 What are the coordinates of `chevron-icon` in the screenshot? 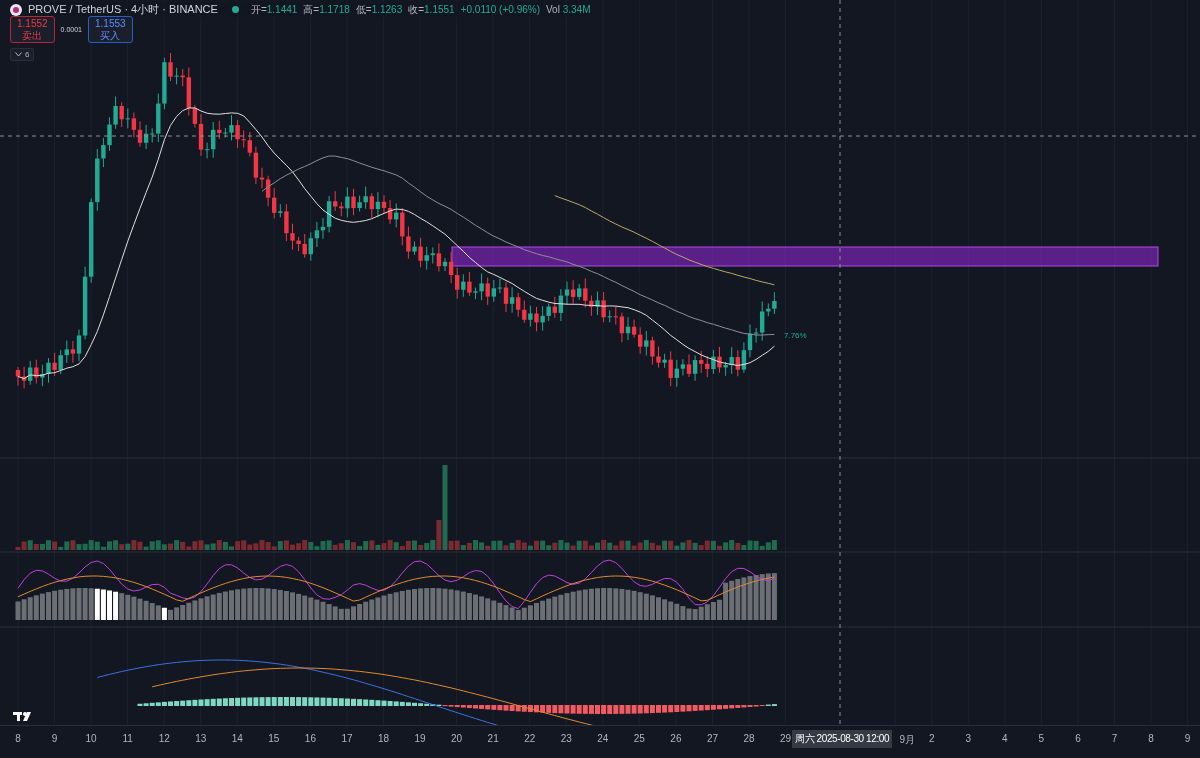 It's located at (18, 54).